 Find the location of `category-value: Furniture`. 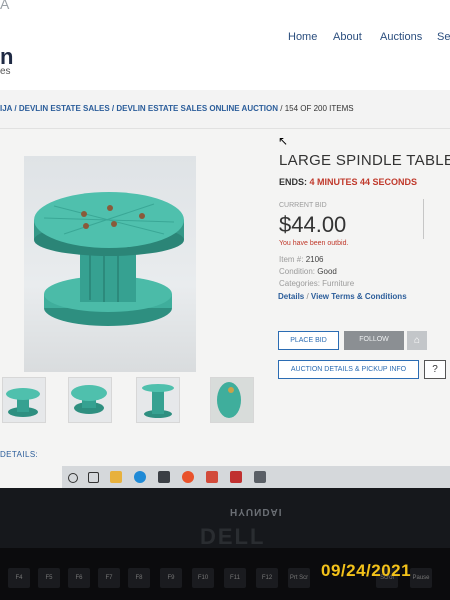

category-value: Furniture is located at coordinates (338, 283).